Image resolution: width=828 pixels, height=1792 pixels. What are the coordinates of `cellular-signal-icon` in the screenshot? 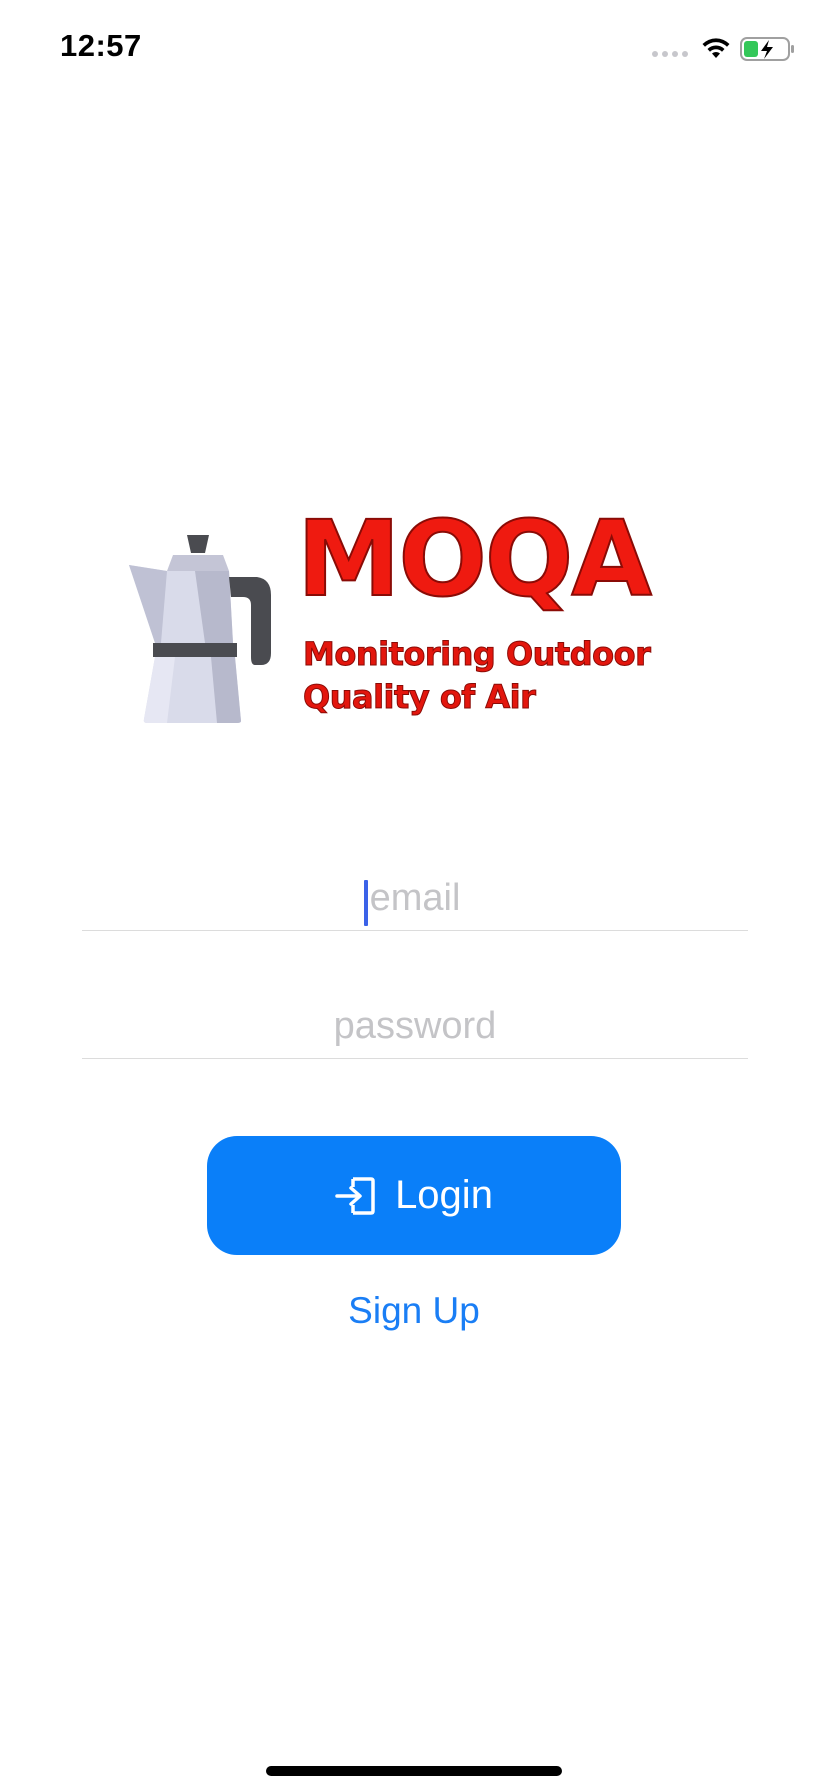 It's located at (670, 54).